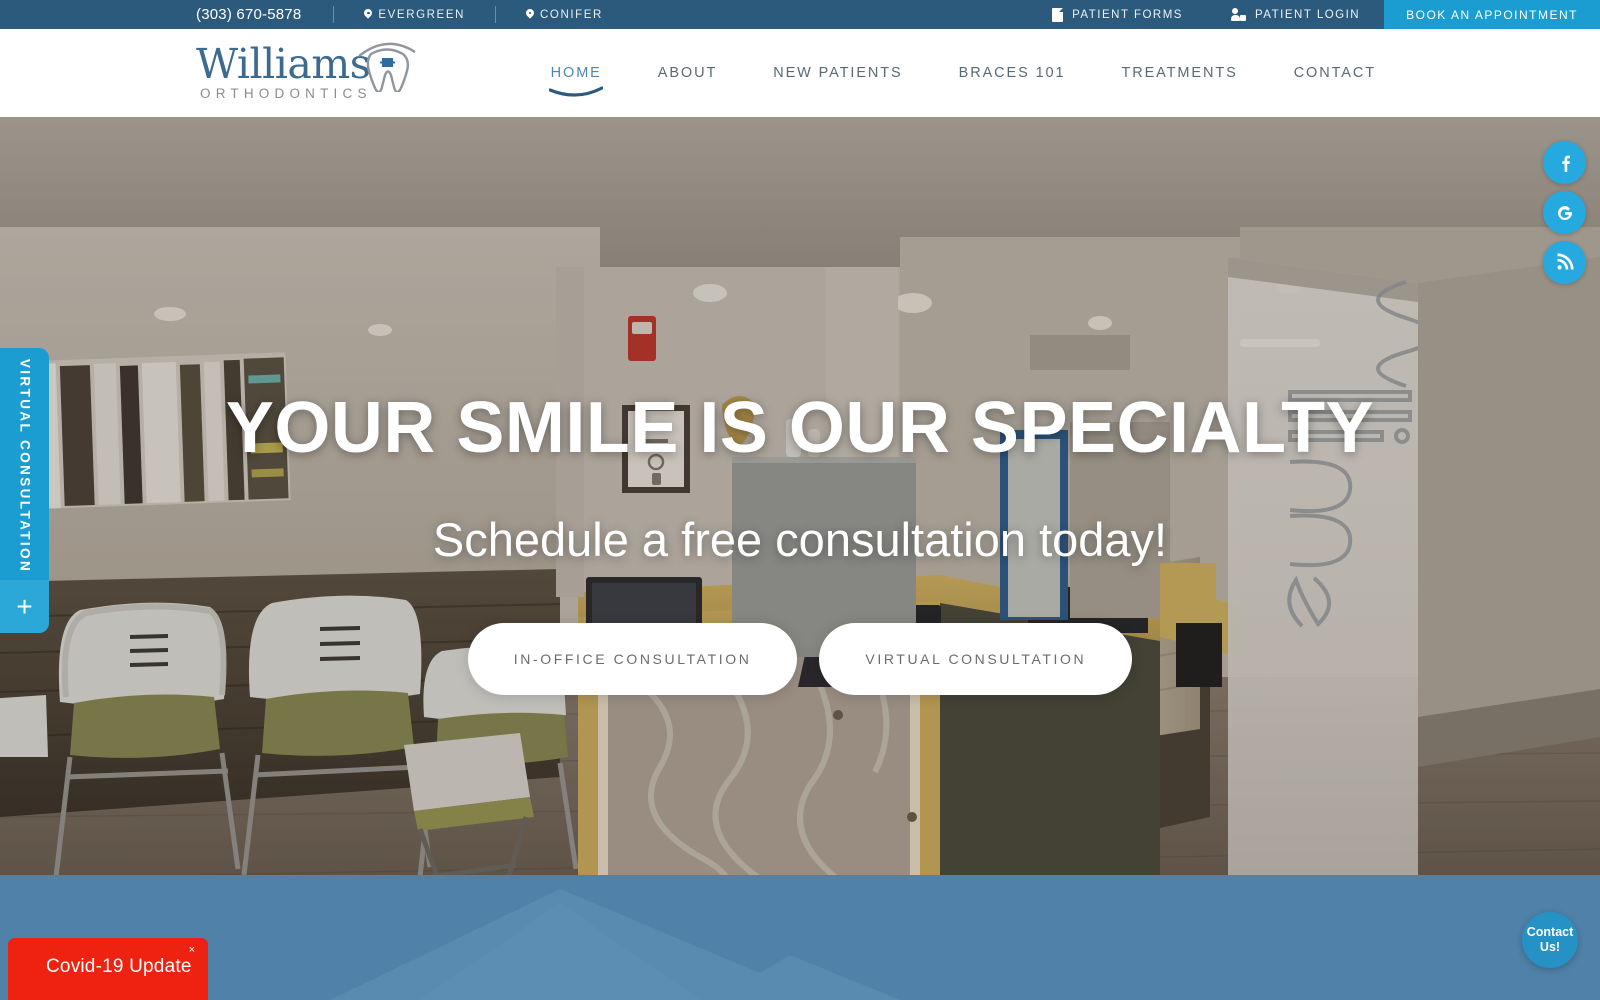 Image resolution: width=1600 pixels, height=1000 pixels. What do you see at coordinates (1307, 14) in the screenshot?
I see `patient-login-label: PATIENT LOGIN` at bounding box center [1307, 14].